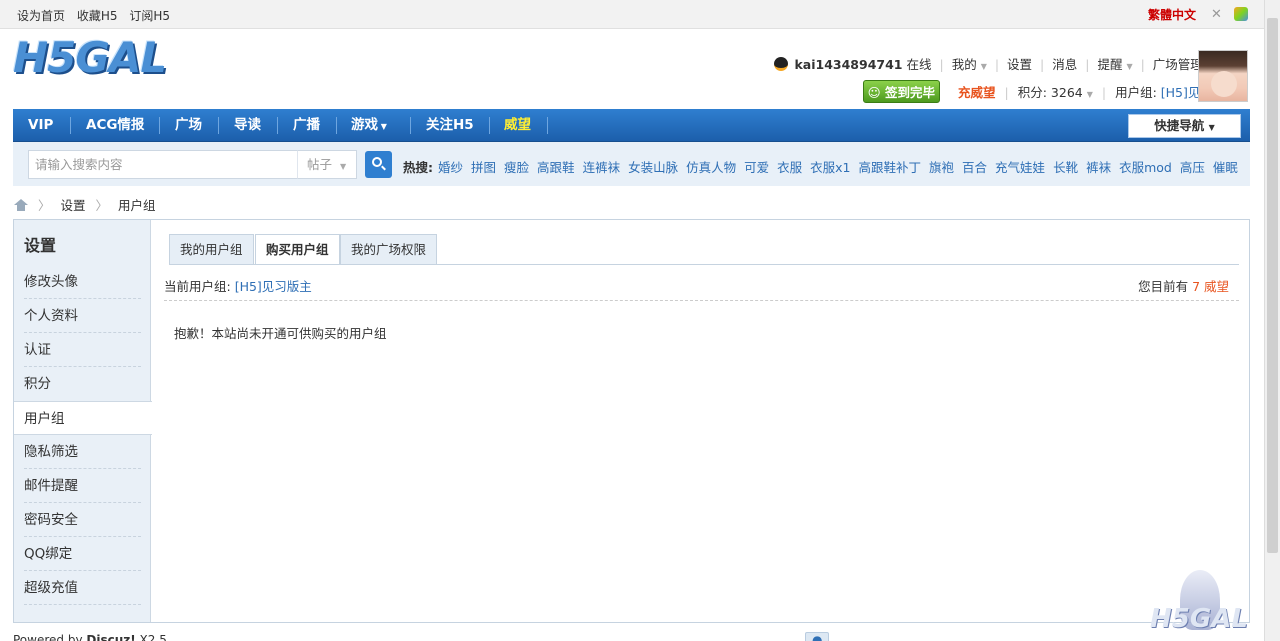 The height and width of the screenshot is (641, 1280). I want to click on sidebar-item-label: 修改头像, so click(51, 282).